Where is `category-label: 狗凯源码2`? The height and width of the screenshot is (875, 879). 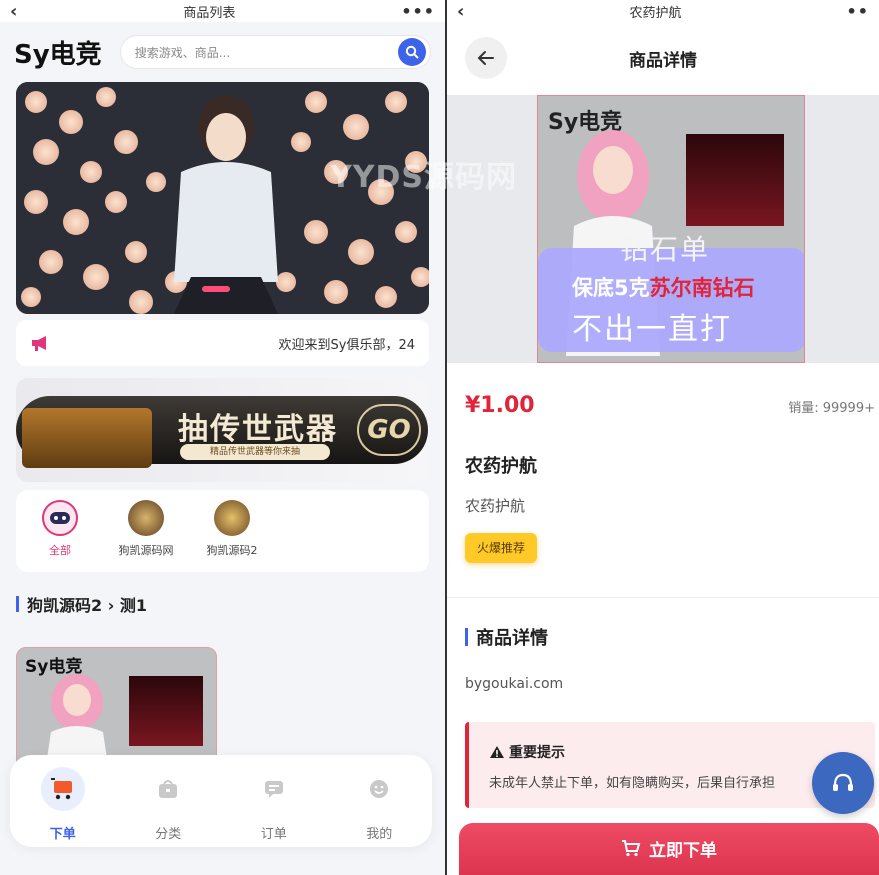
category-label: 狗凯源码2 is located at coordinates (232, 550).